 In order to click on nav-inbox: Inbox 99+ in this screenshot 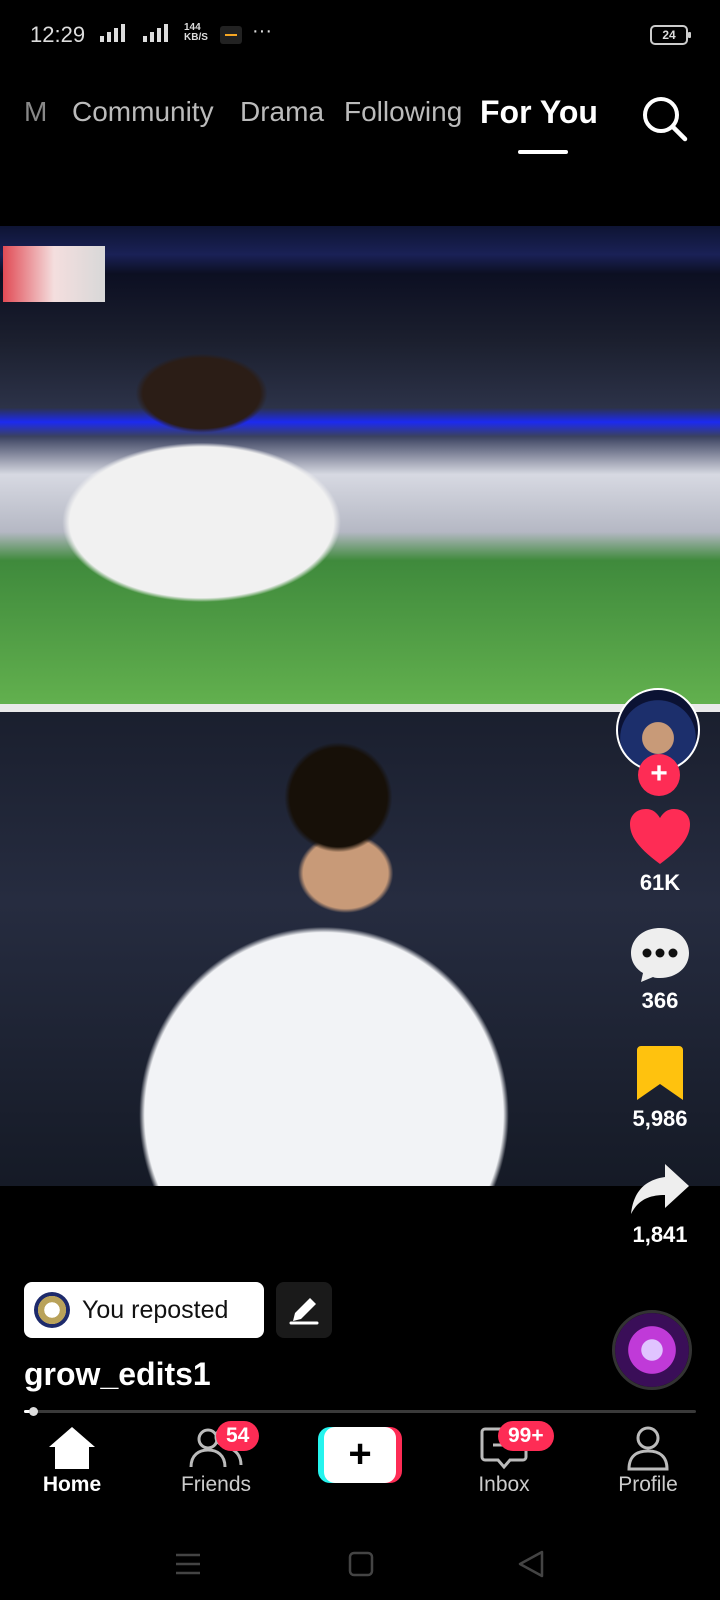, I will do `click(504, 1459)`.